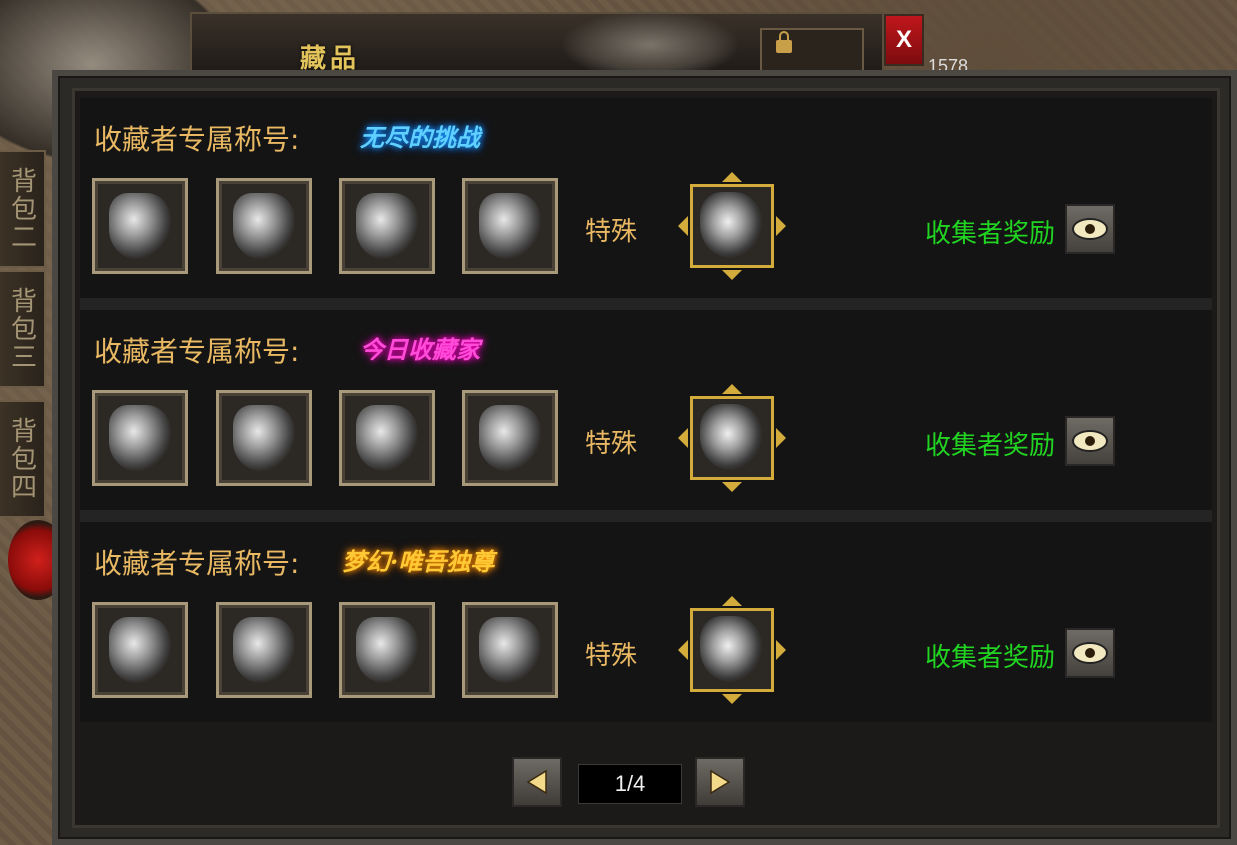 This screenshot has width=1237, height=845. Describe the element at coordinates (904, 40) in the screenshot. I see `close-button: X` at that location.